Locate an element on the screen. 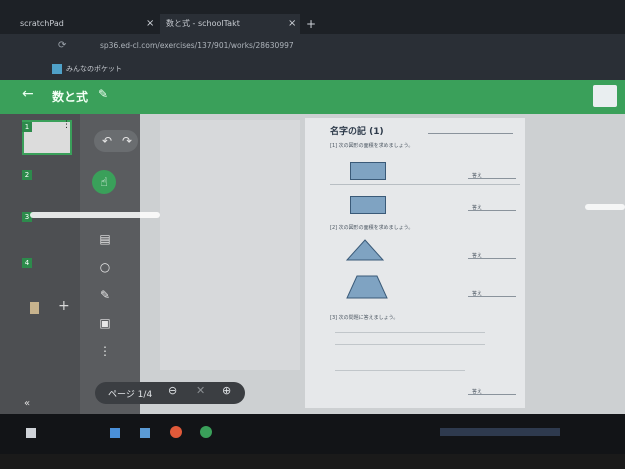 This screenshot has width=625, height=469. trapezoid-figure is located at coordinates (367, 287).